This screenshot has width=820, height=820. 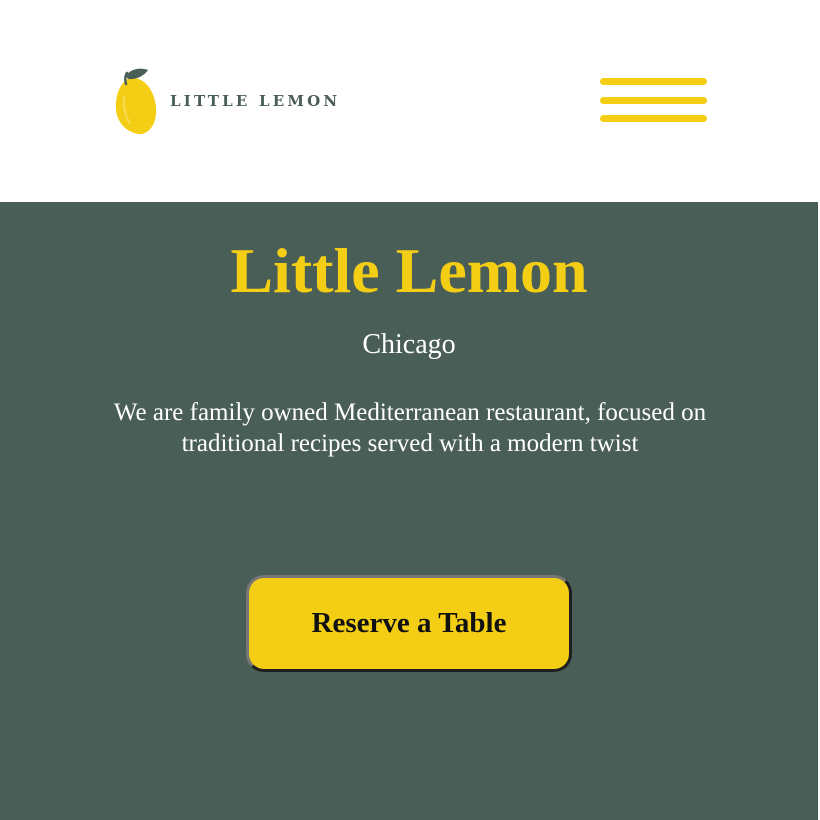 What do you see at coordinates (653, 118) in the screenshot?
I see `menu-bar-bottom` at bounding box center [653, 118].